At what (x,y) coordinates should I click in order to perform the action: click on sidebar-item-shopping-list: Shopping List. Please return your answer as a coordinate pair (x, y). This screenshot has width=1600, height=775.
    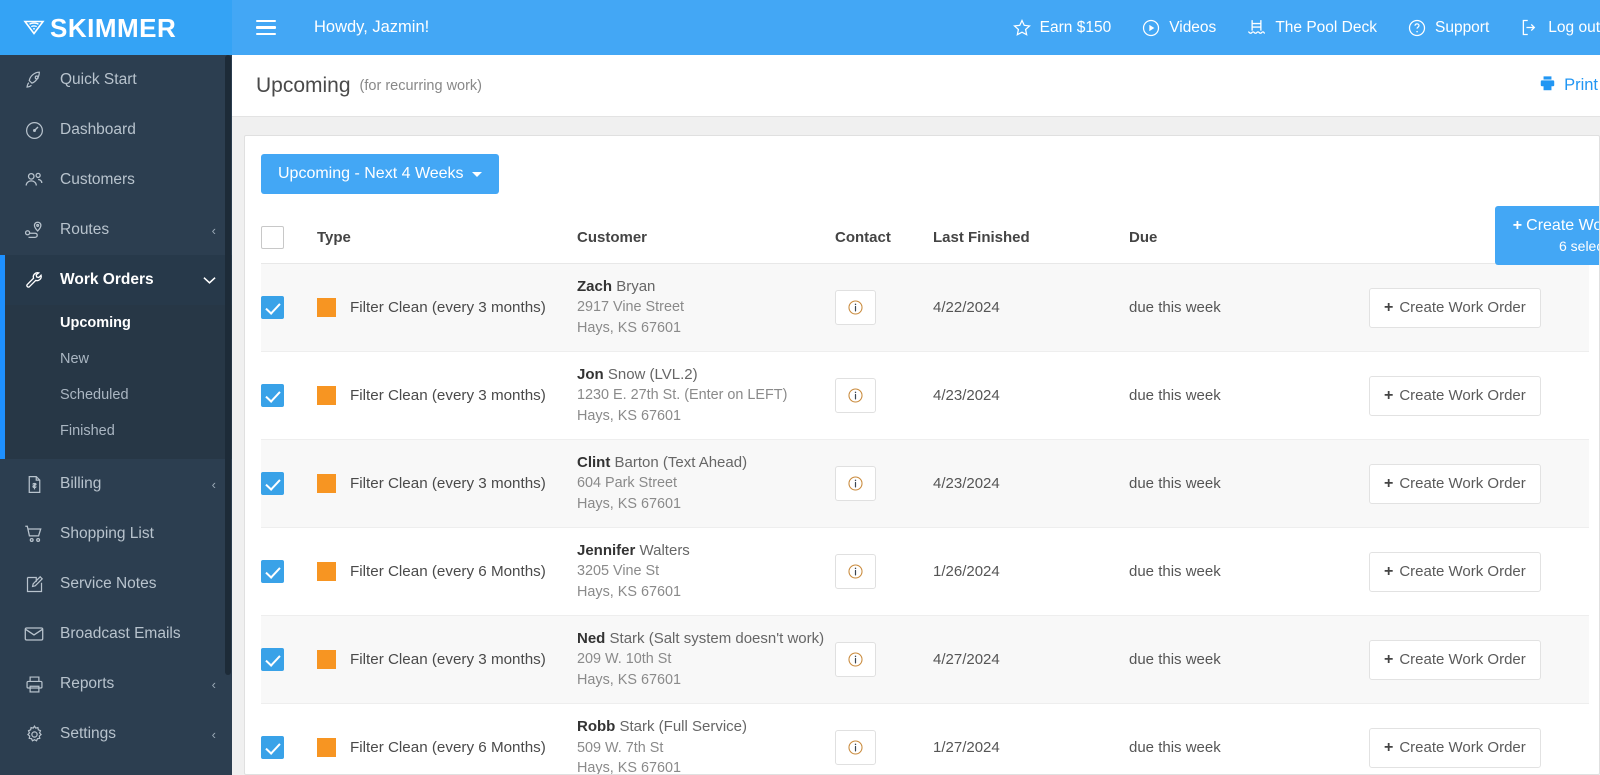
    Looking at the image, I should click on (116, 534).